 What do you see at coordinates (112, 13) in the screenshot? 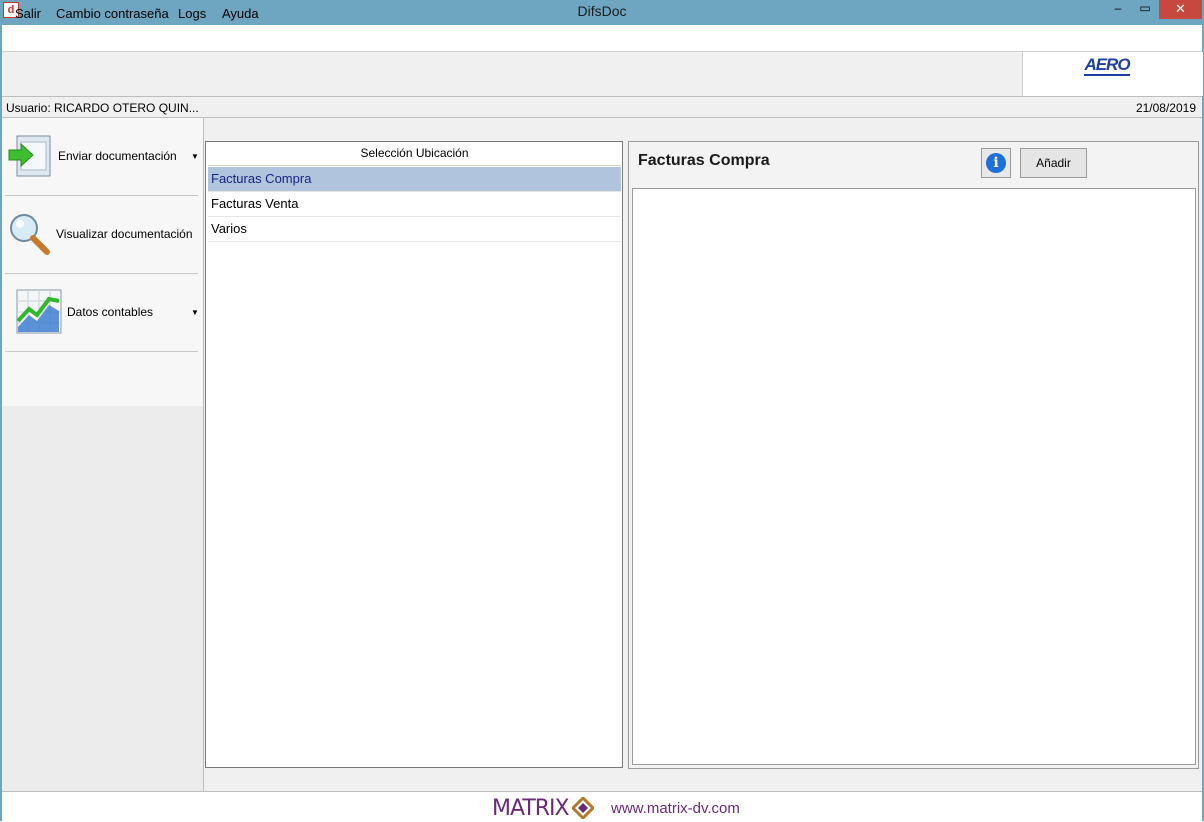
I see `menu-cambio-contrasena: Cambio contraseña` at bounding box center [112, 13].